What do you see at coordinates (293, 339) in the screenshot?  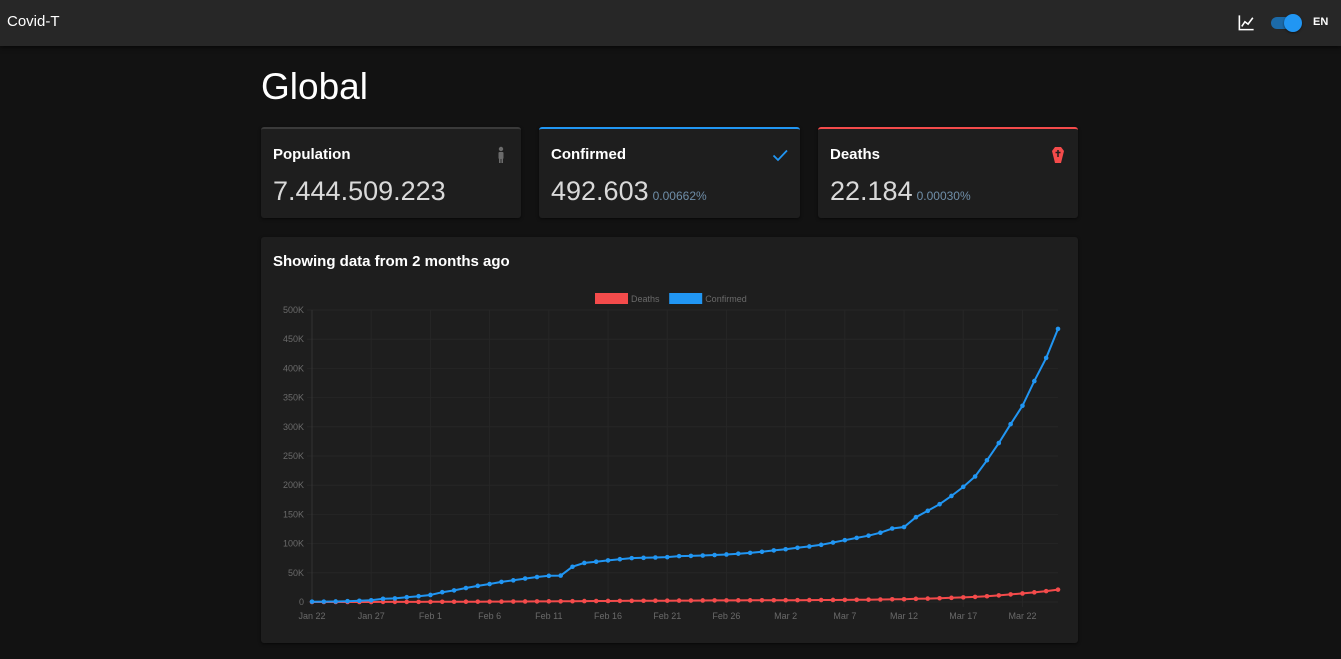 I see `y-tick-label: 450K` at bounding box center [293, 339].